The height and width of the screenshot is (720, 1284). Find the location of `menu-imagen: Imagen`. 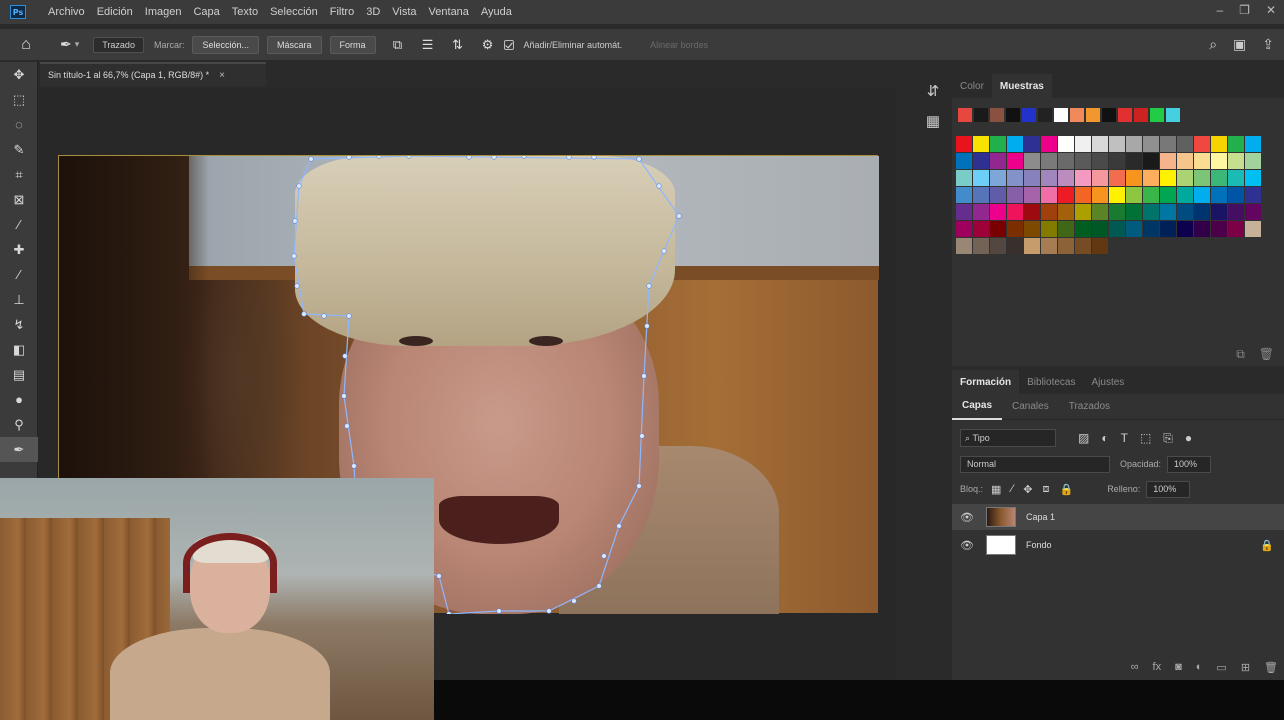

menu-imagen: Imagen is located at coordinates (163, 12).